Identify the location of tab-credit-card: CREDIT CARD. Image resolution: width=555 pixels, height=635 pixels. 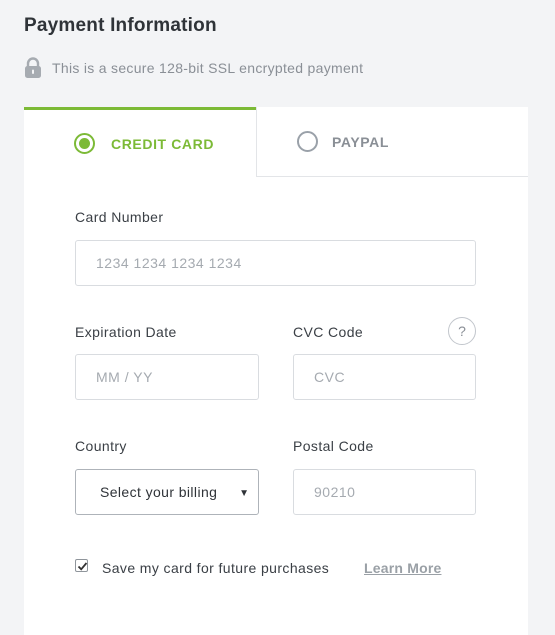
(140, 142).